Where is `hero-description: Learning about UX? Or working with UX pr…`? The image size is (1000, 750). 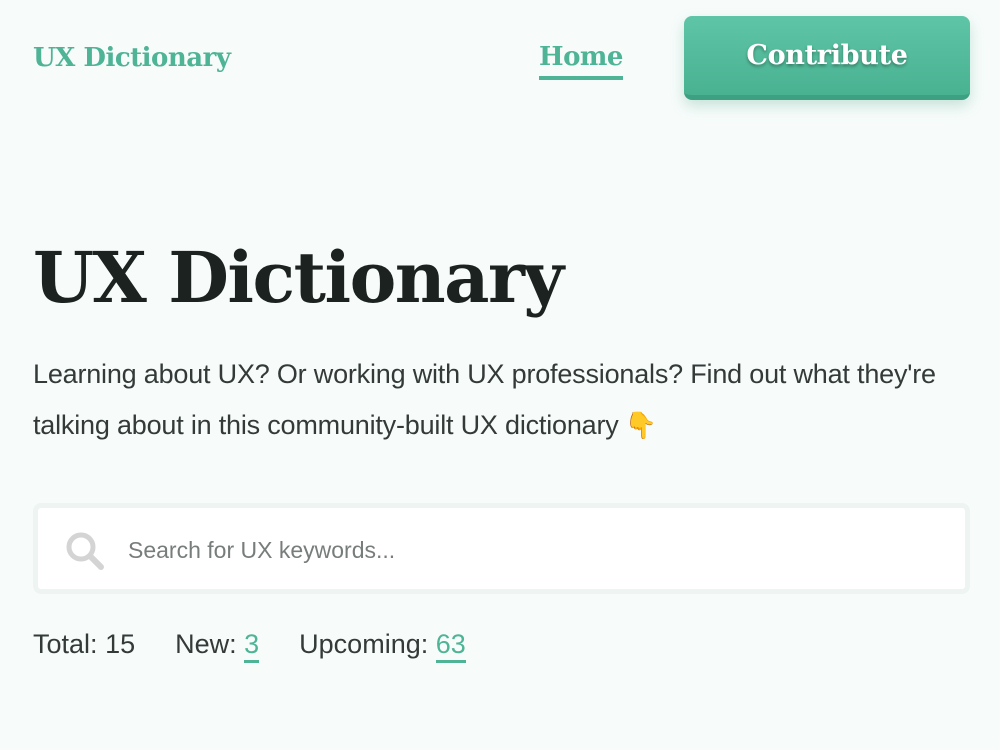
hero-description: Learning about UX? Or working with UX pr… is located at coordinates (505, 400).